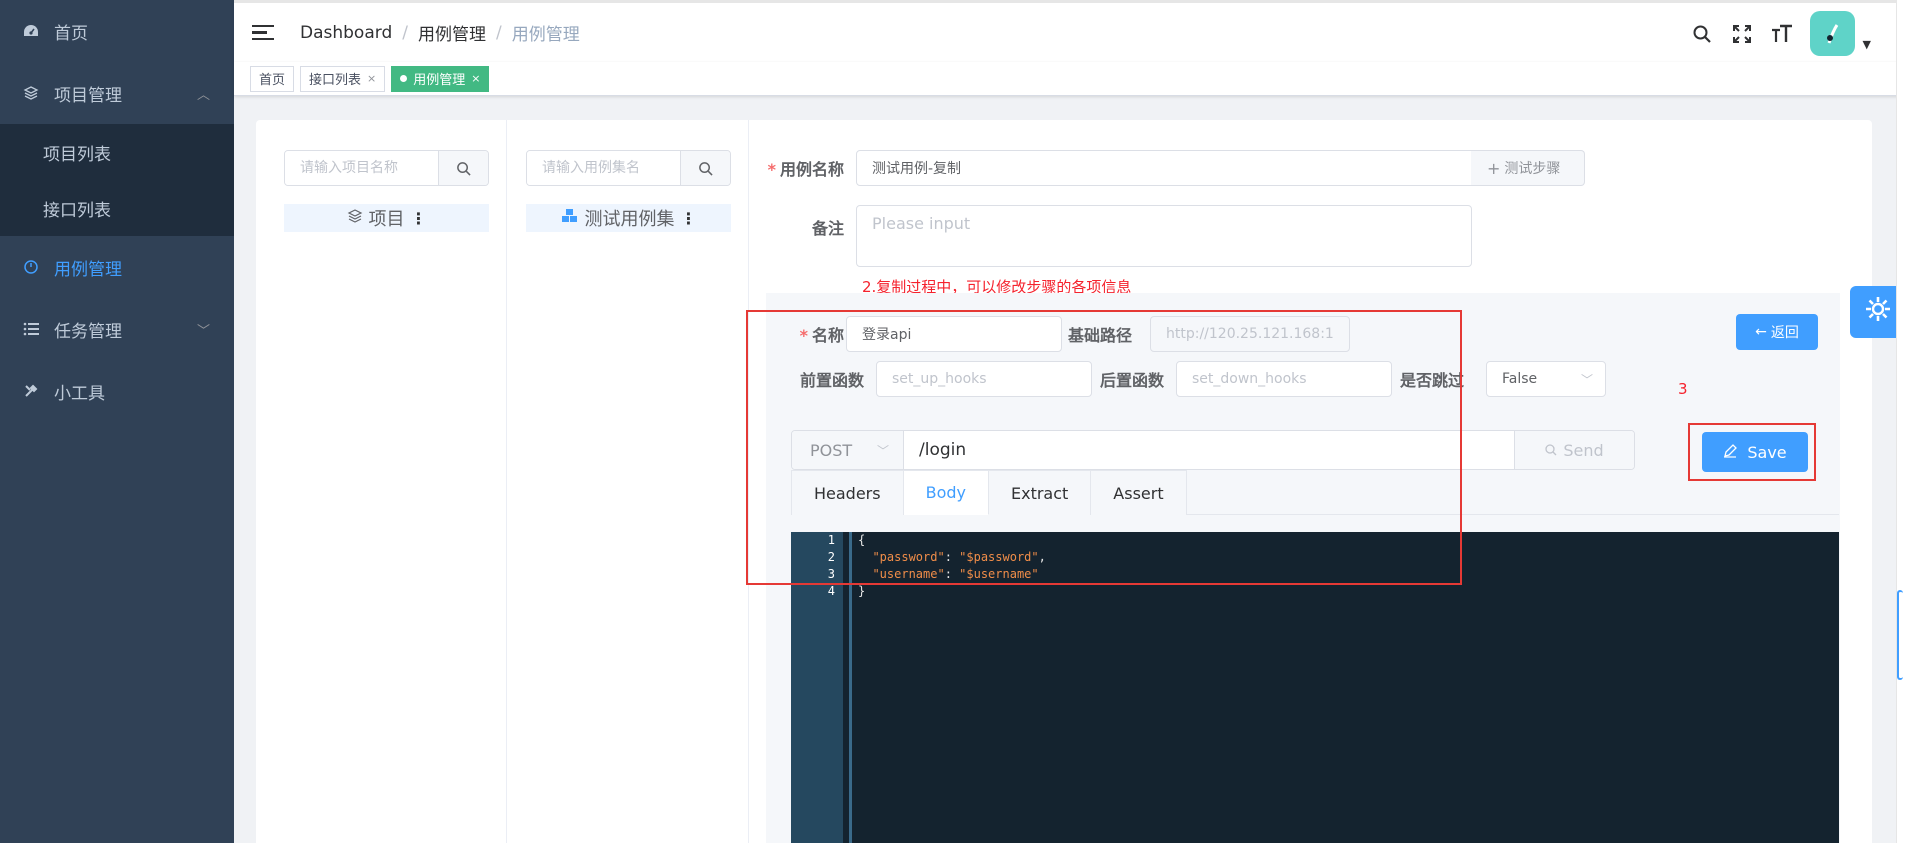  I want to click on navbar-right: ▼, so click(1780, 33).